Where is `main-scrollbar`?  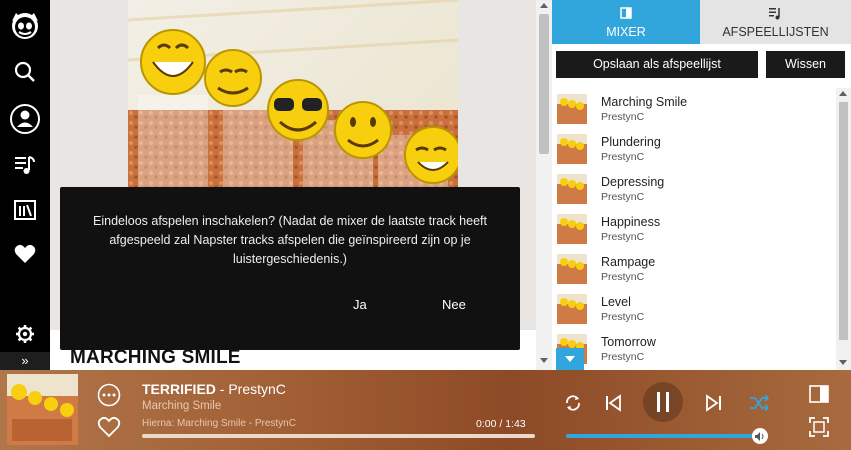
main-scrollbar is located at coordinates (544, 185).